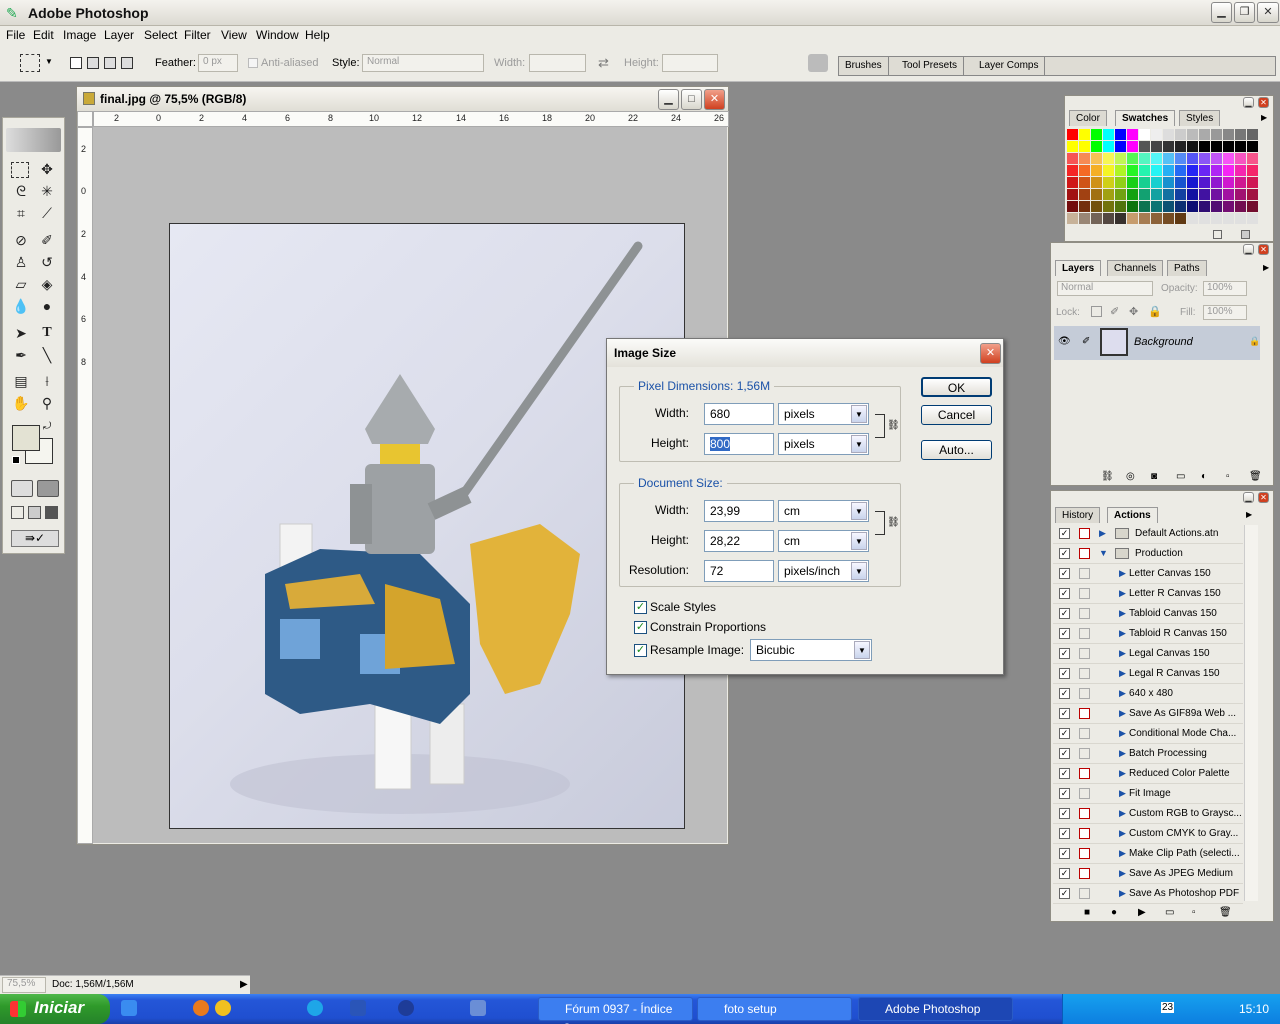 Image resolution: width=1280 pixels, height=1024 pixels. Describe the element at coordinates (1107, 476) in the screenshot. I see `link-layers-icon: ⛓` at that location.